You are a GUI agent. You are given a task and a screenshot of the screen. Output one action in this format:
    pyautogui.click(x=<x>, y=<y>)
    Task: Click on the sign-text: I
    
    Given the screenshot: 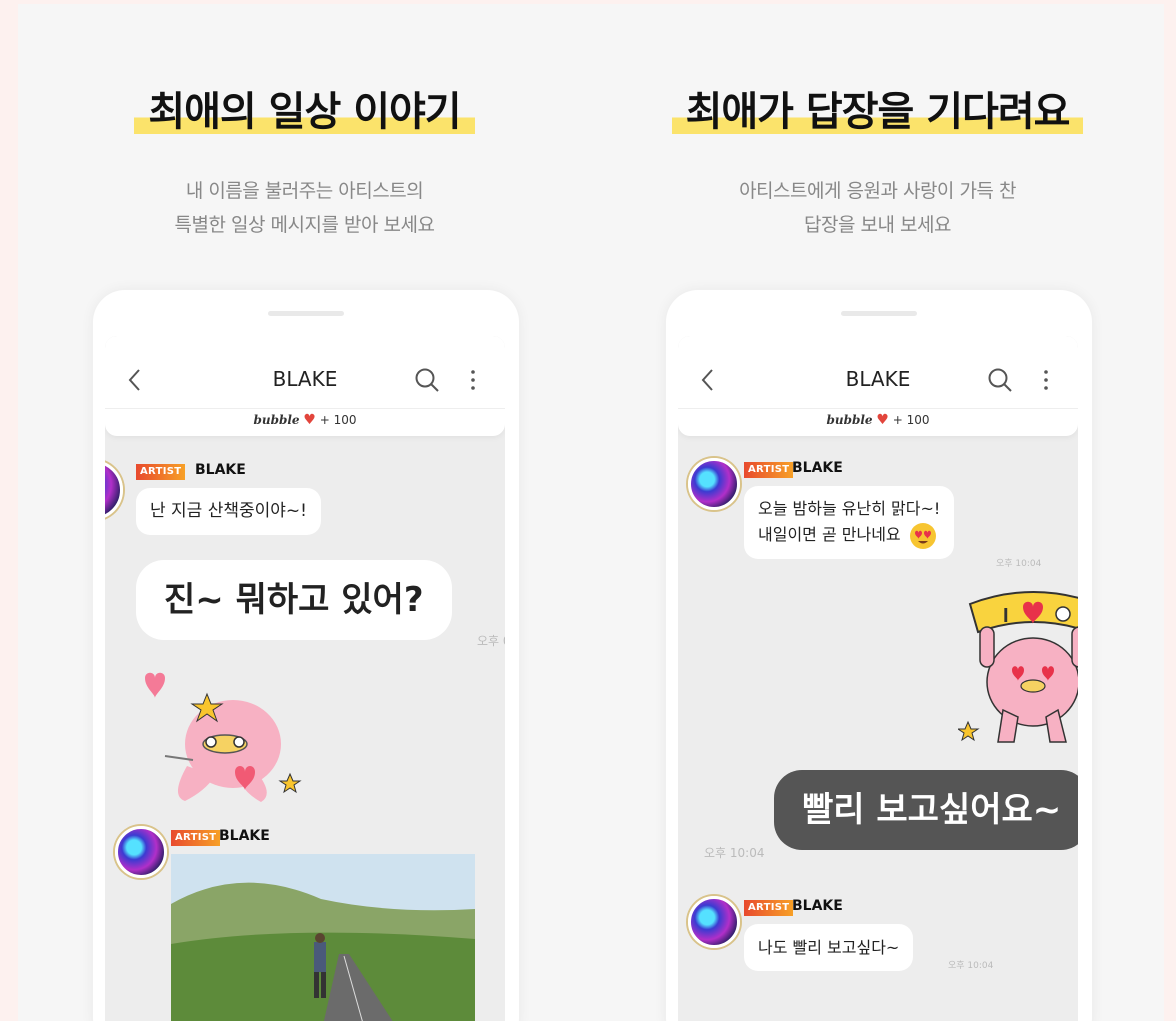 What is the action you would take?
    pyautogui.click(x=1006, y=616)
    